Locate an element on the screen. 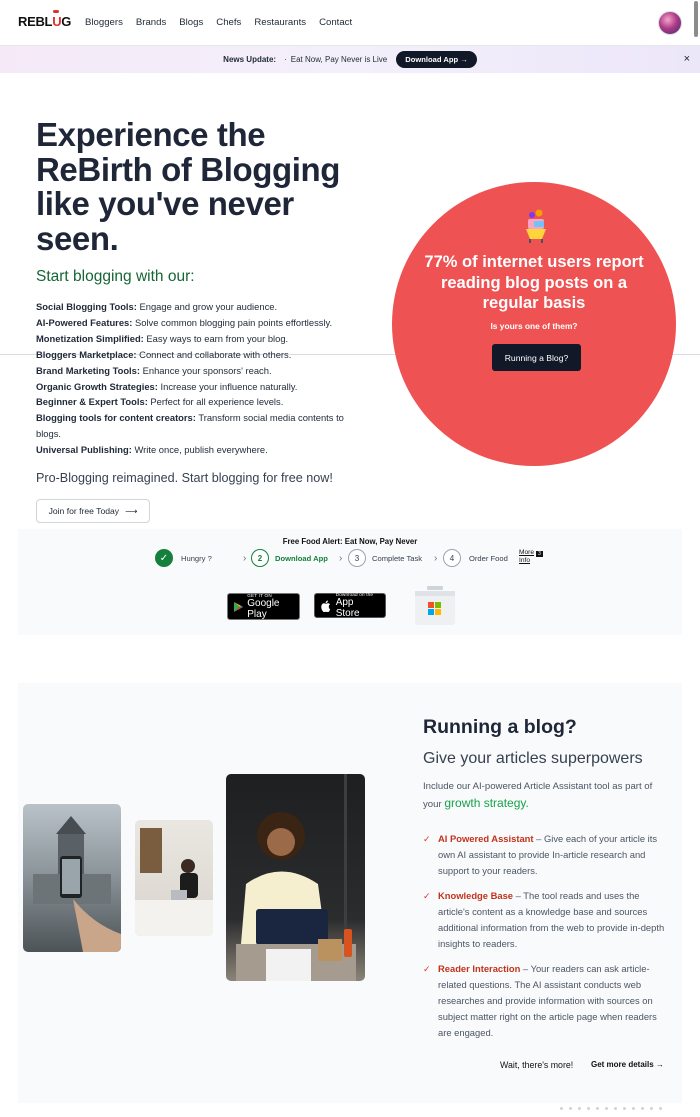  step-4: 4 Order Food is located at coordinates (475, 558).